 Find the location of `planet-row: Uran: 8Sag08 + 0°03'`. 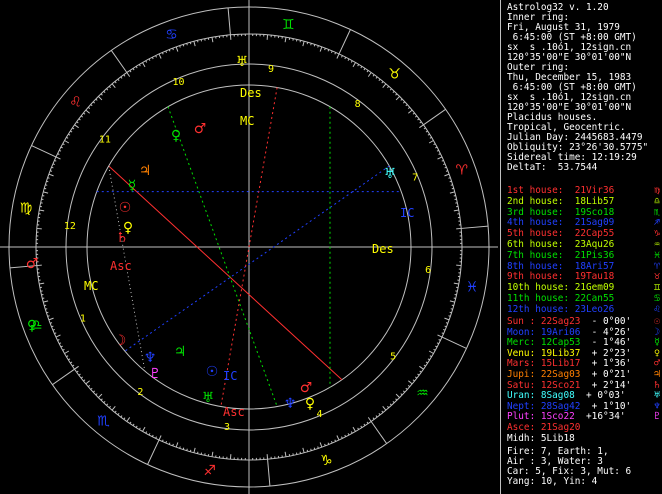

planet-row: Uran: 8Sag08 + 0°03' is located at coordinates (566, 396).